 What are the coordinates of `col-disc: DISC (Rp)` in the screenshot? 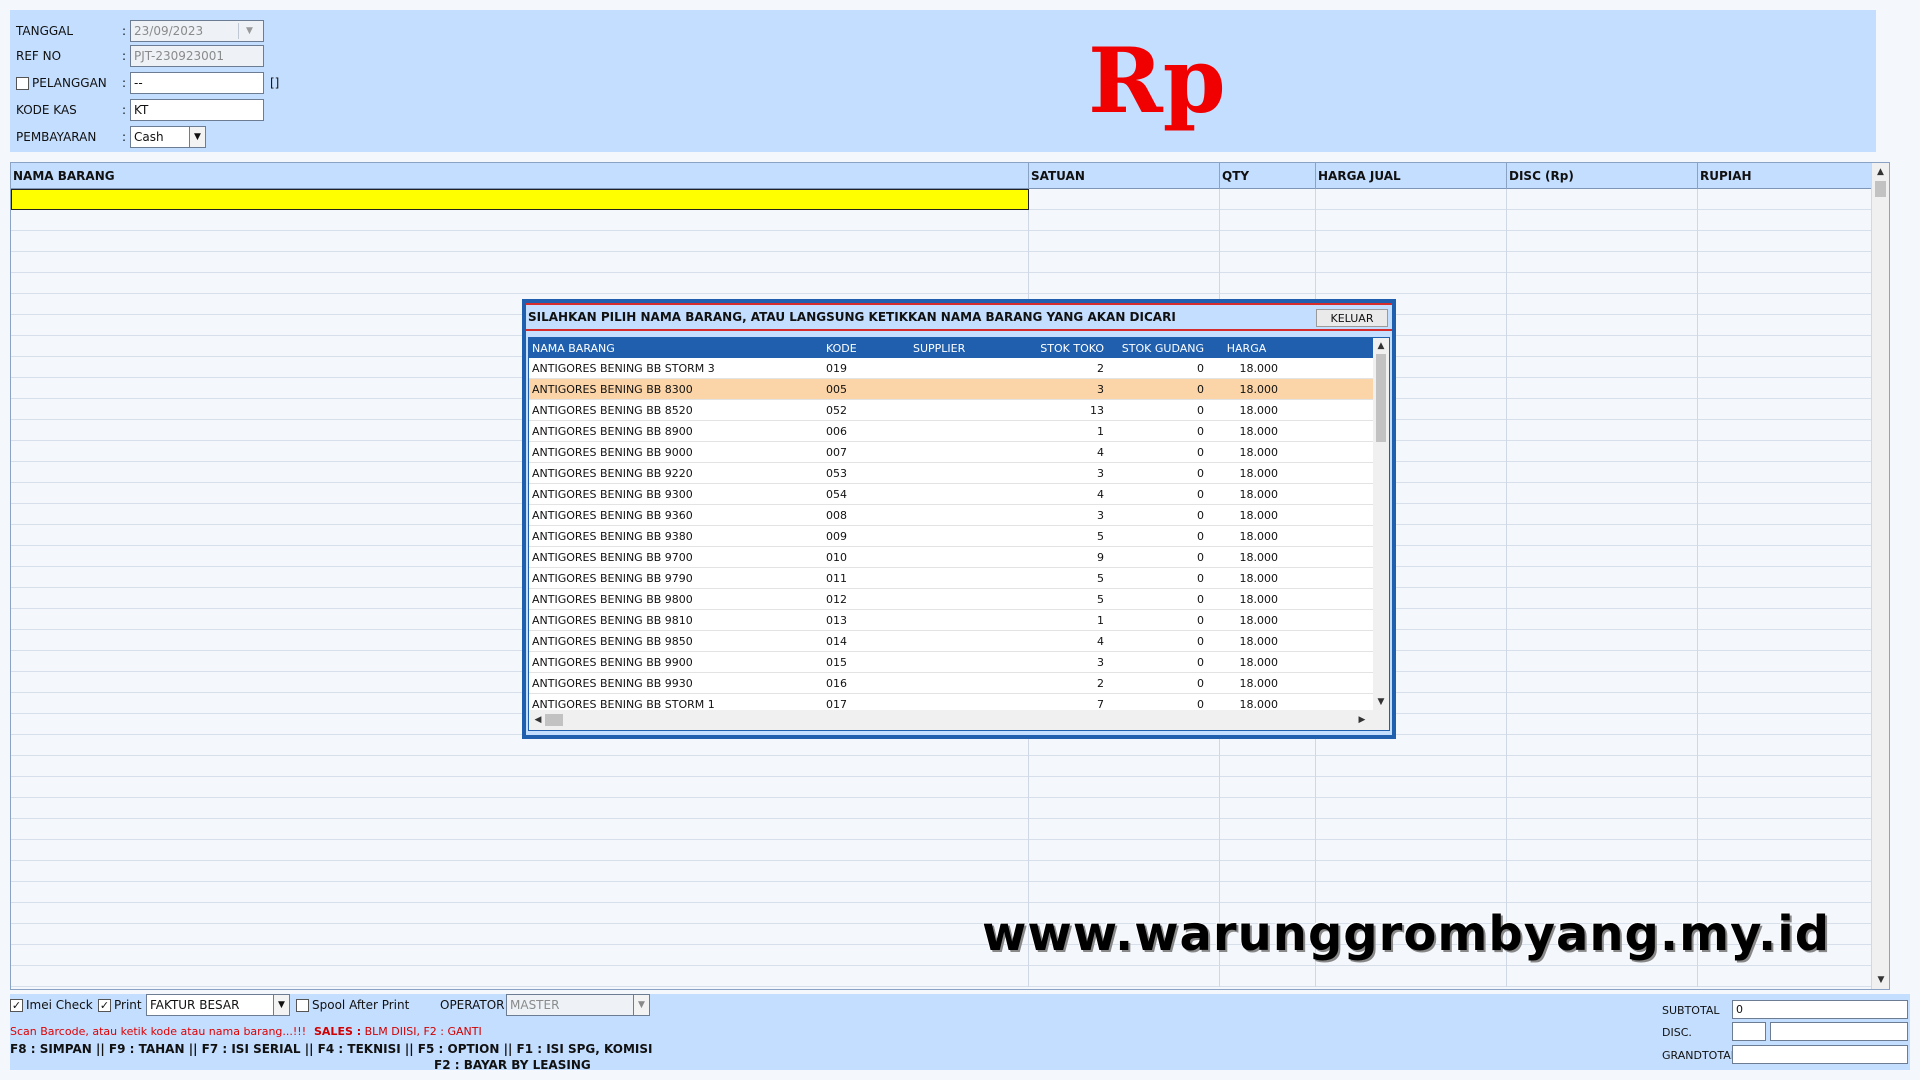 It's located at (1602, 176).